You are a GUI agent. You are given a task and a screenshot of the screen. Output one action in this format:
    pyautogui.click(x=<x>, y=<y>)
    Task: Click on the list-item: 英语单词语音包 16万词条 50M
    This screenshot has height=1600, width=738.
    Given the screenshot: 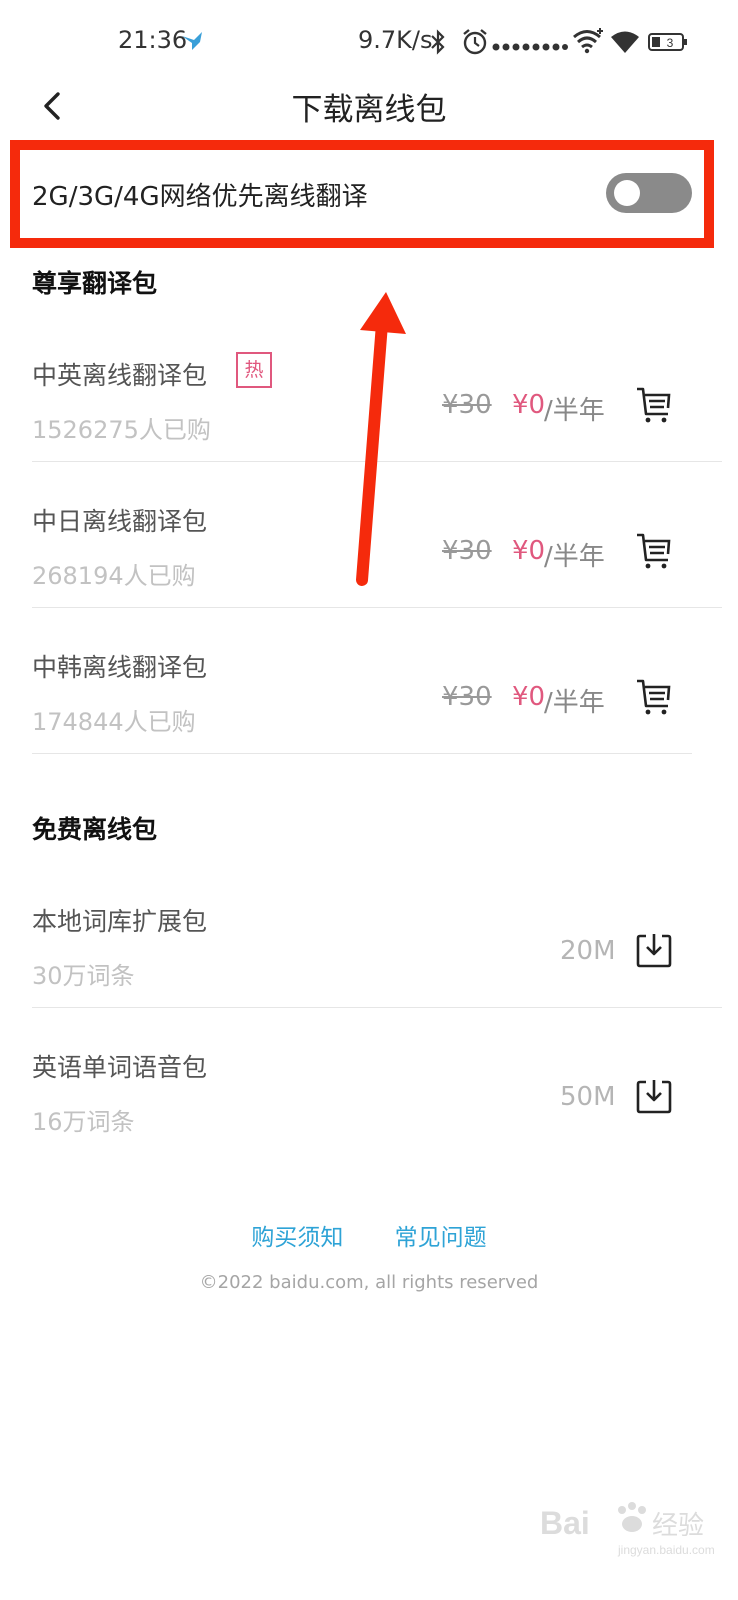 What is the action you would take?
    pyautogui.click(x=377, y=1081)
    